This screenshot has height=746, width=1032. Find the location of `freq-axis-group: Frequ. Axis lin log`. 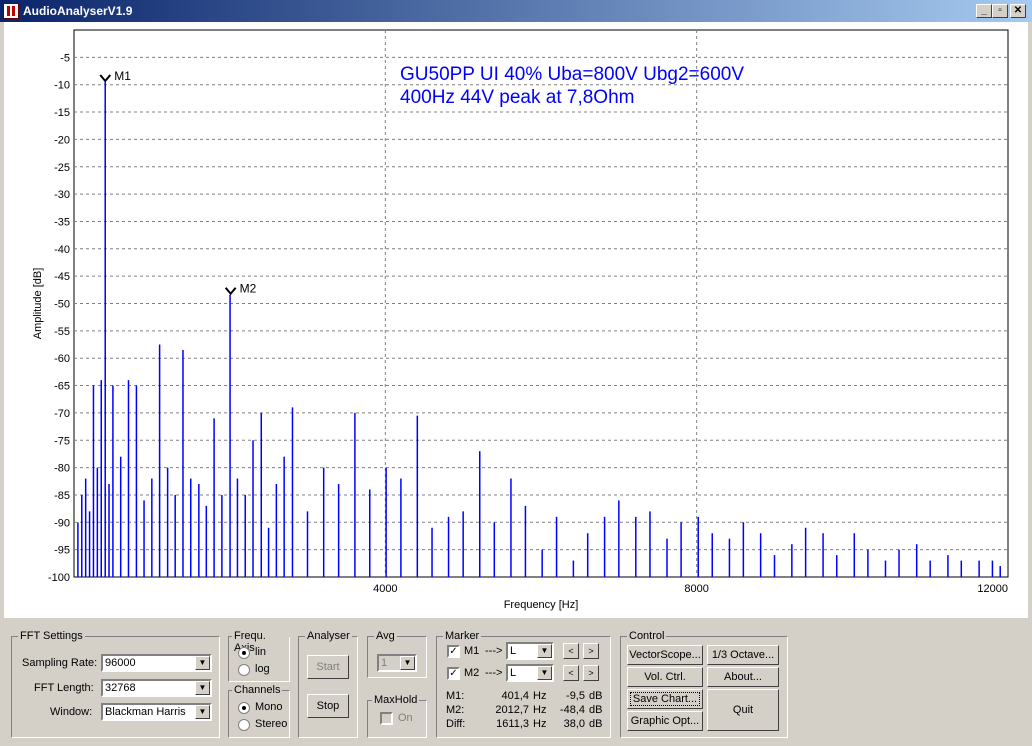

freq-axis-group: Frequ. Axis lin log is located at coordinates (259, 656).